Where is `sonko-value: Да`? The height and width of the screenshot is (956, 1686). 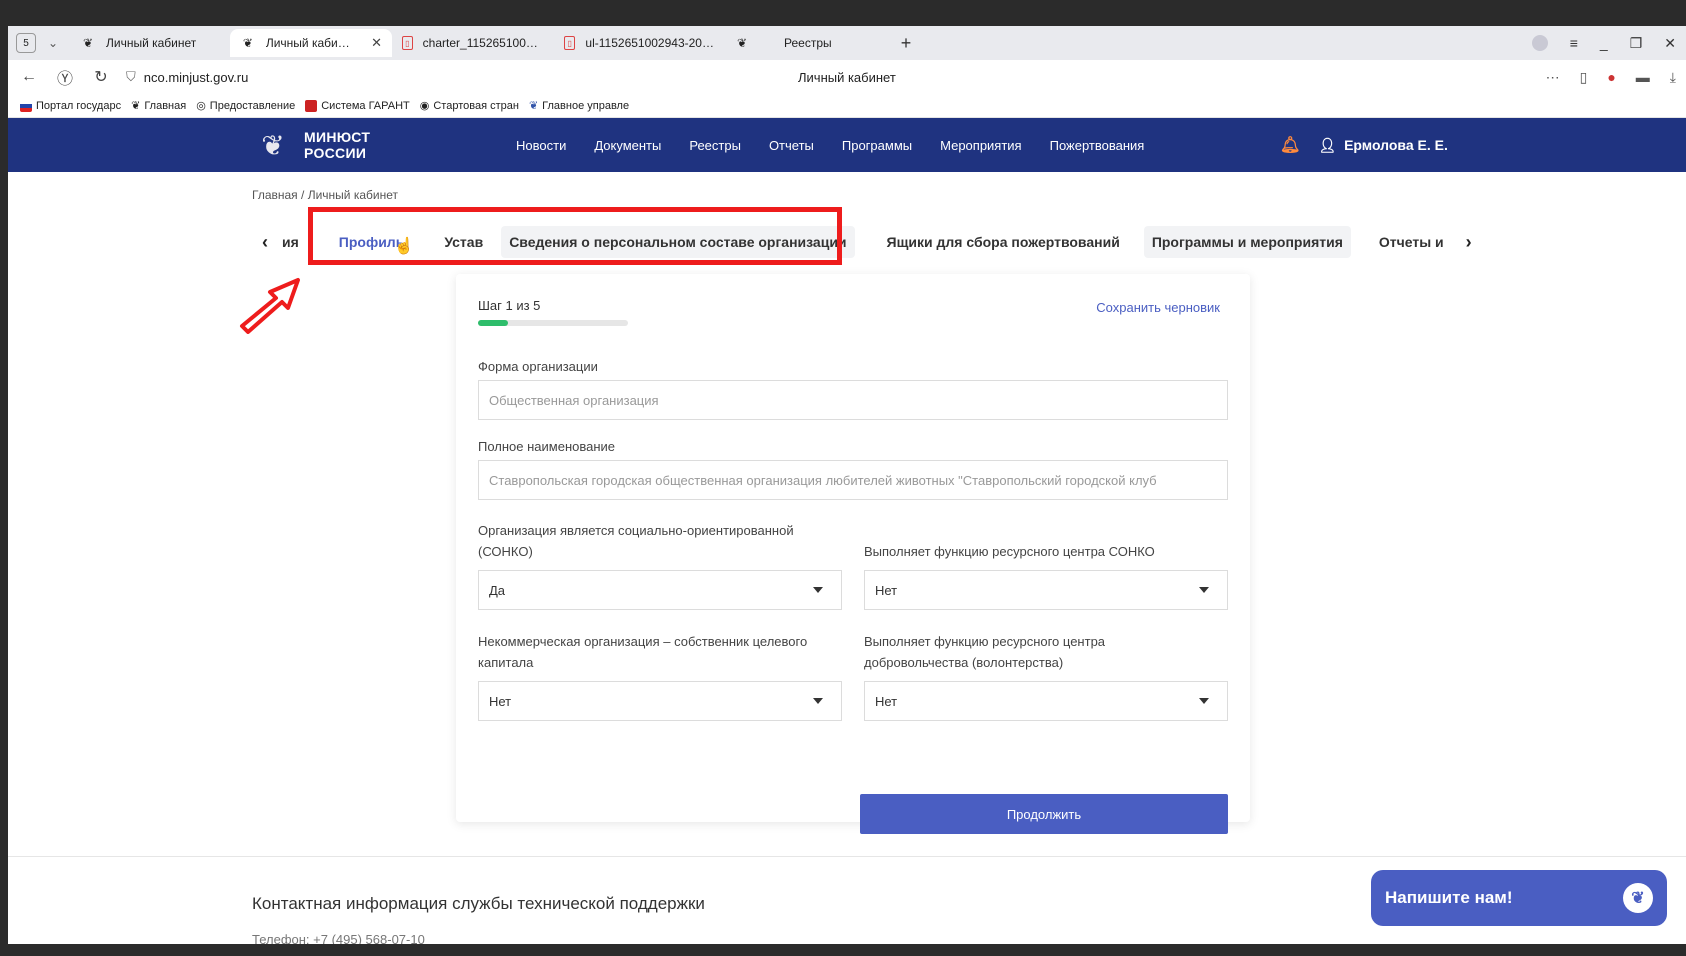
sonko-value: Да is located at coordinates (497, 590).